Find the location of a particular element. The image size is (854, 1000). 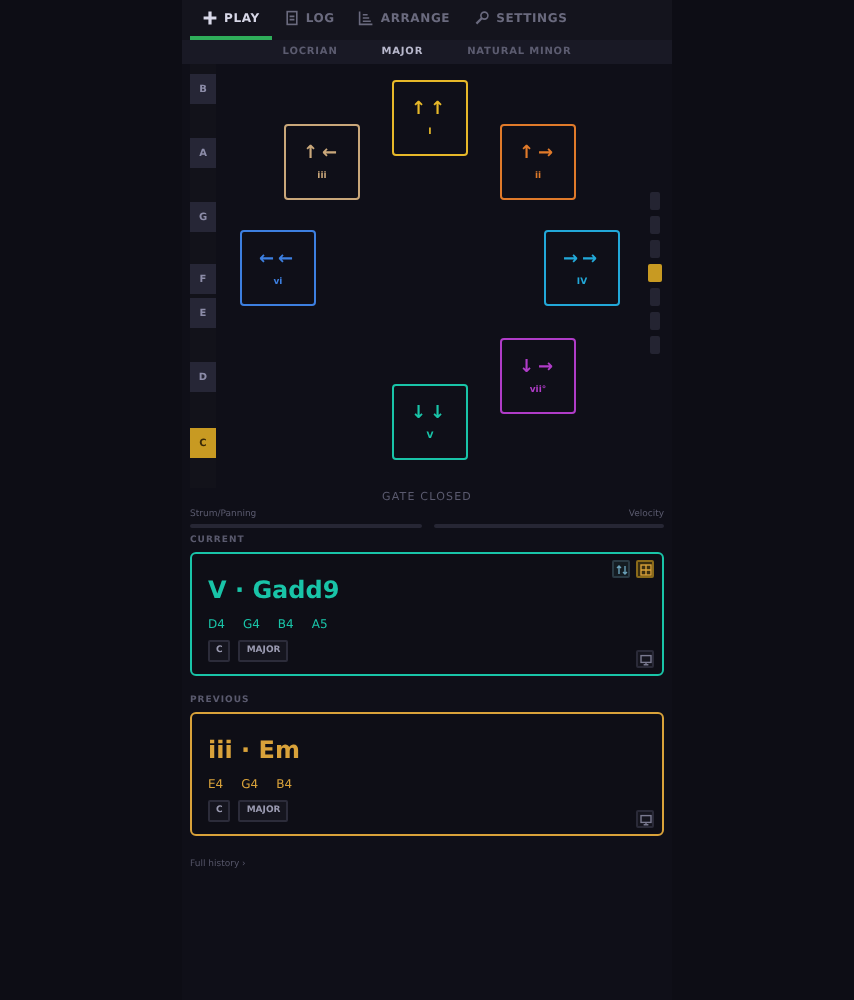

swap-icon is located at coordinates (621, 569).